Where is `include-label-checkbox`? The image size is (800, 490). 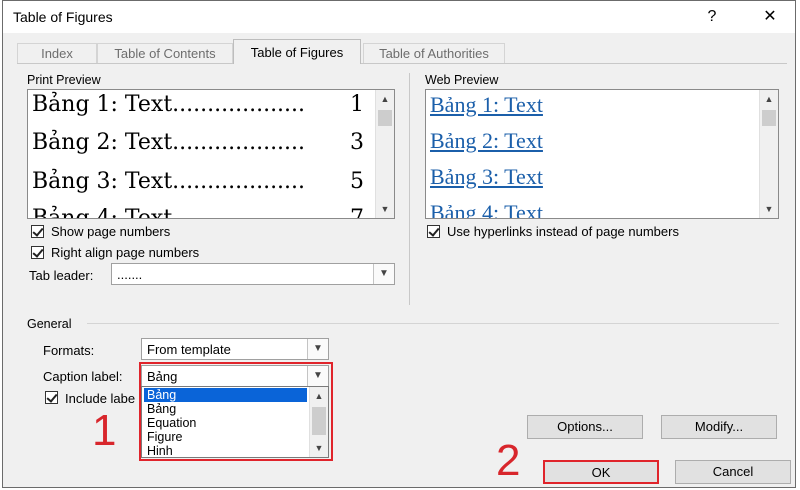 include-label-checkbox is located at coordinates (51, 397).